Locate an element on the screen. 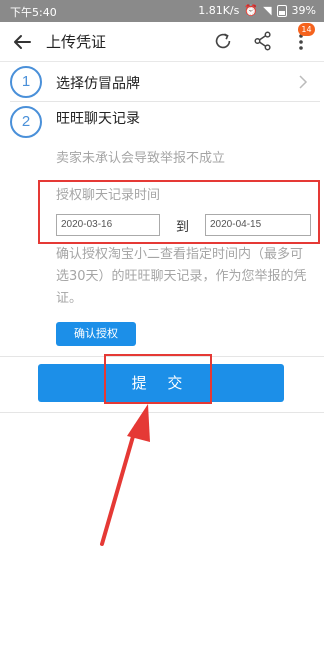 The width and height of the screenshot is (324, 646). status-indicators: 1.81K/s ⏰ ◥ 39% is located at coordinates (257, 10).